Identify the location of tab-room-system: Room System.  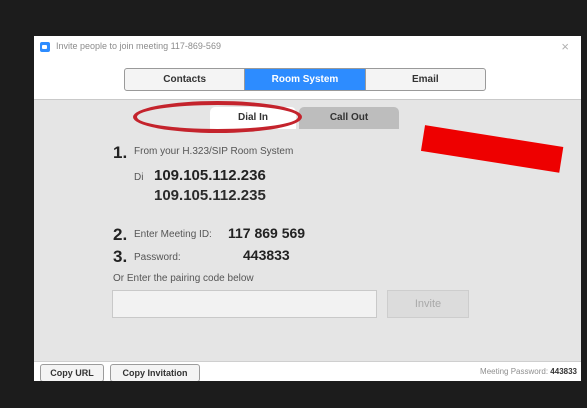
(305, 79).